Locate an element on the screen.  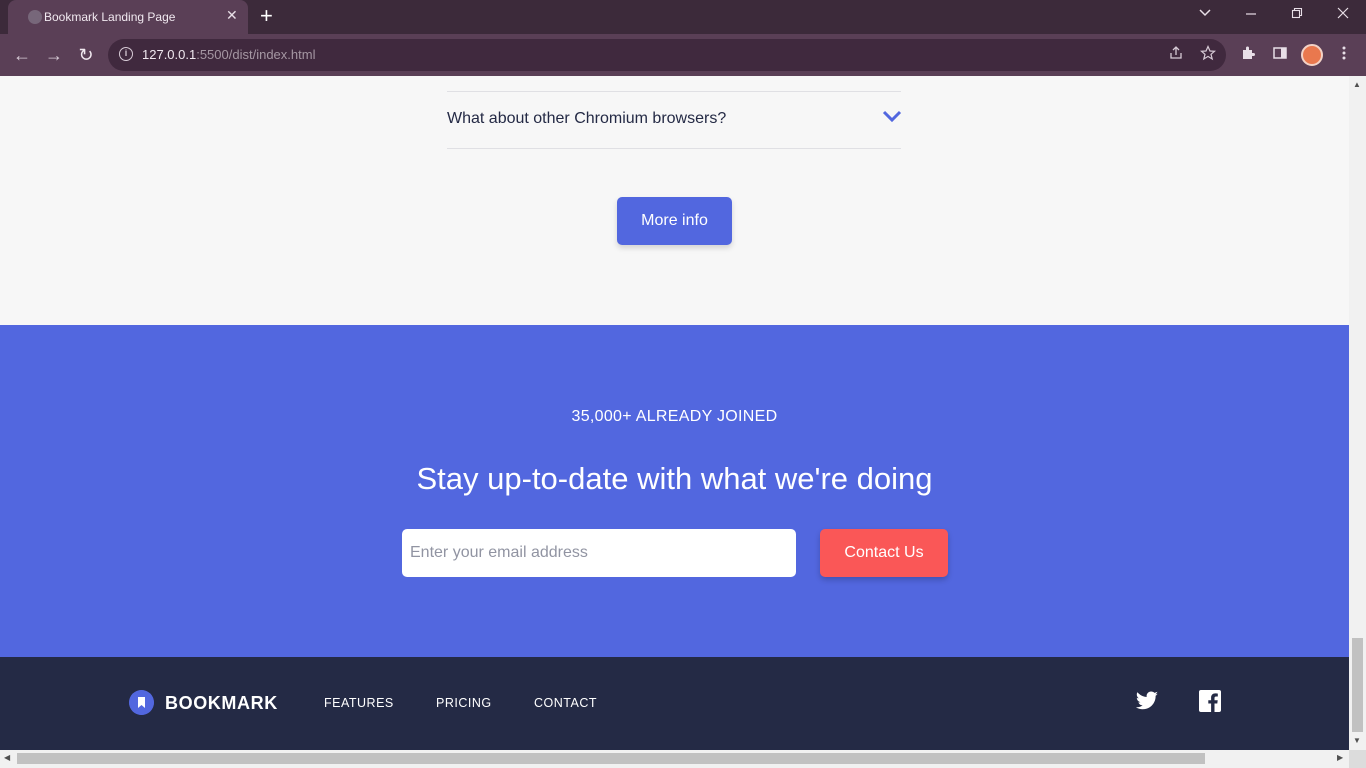
bookmark-star-icon is located at coordinates (1208, 55).